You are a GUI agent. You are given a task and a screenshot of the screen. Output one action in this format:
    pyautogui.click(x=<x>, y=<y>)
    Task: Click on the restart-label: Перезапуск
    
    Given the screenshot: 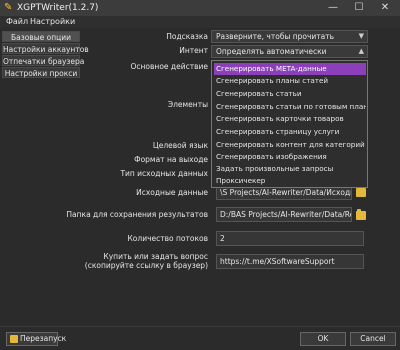 What is the action you would take?
    pyautogui.click(x=43, y=338)
    